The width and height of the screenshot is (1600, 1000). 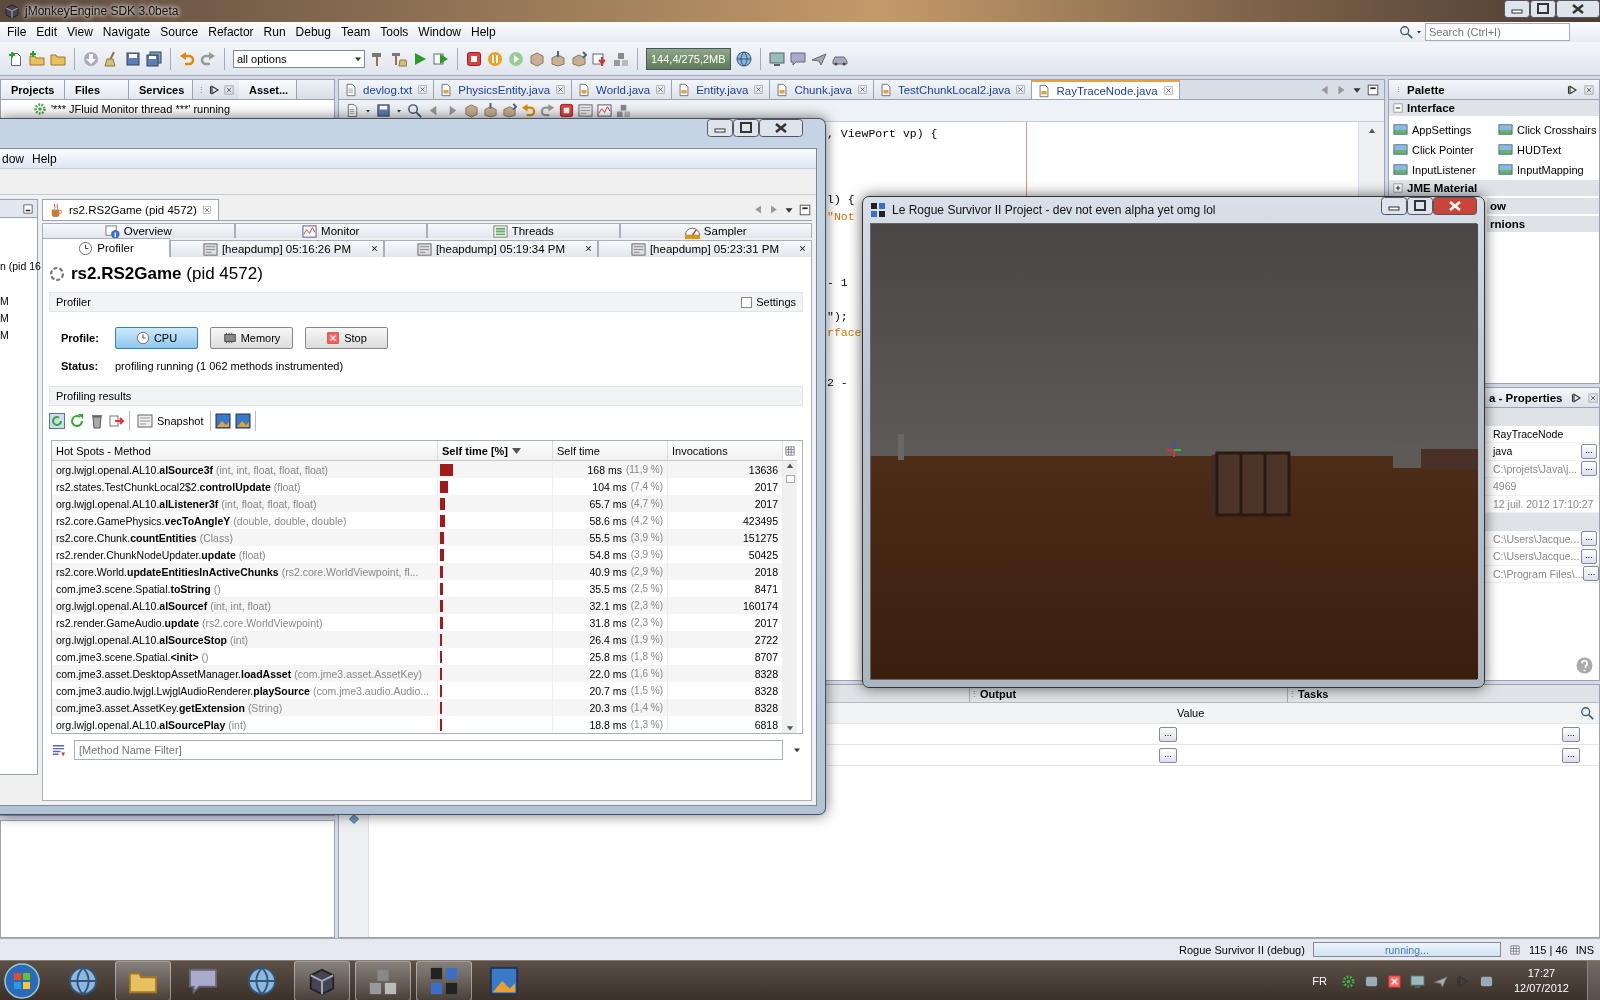 I want to click on view-tab: Profiler, so click(x=106, y=247).